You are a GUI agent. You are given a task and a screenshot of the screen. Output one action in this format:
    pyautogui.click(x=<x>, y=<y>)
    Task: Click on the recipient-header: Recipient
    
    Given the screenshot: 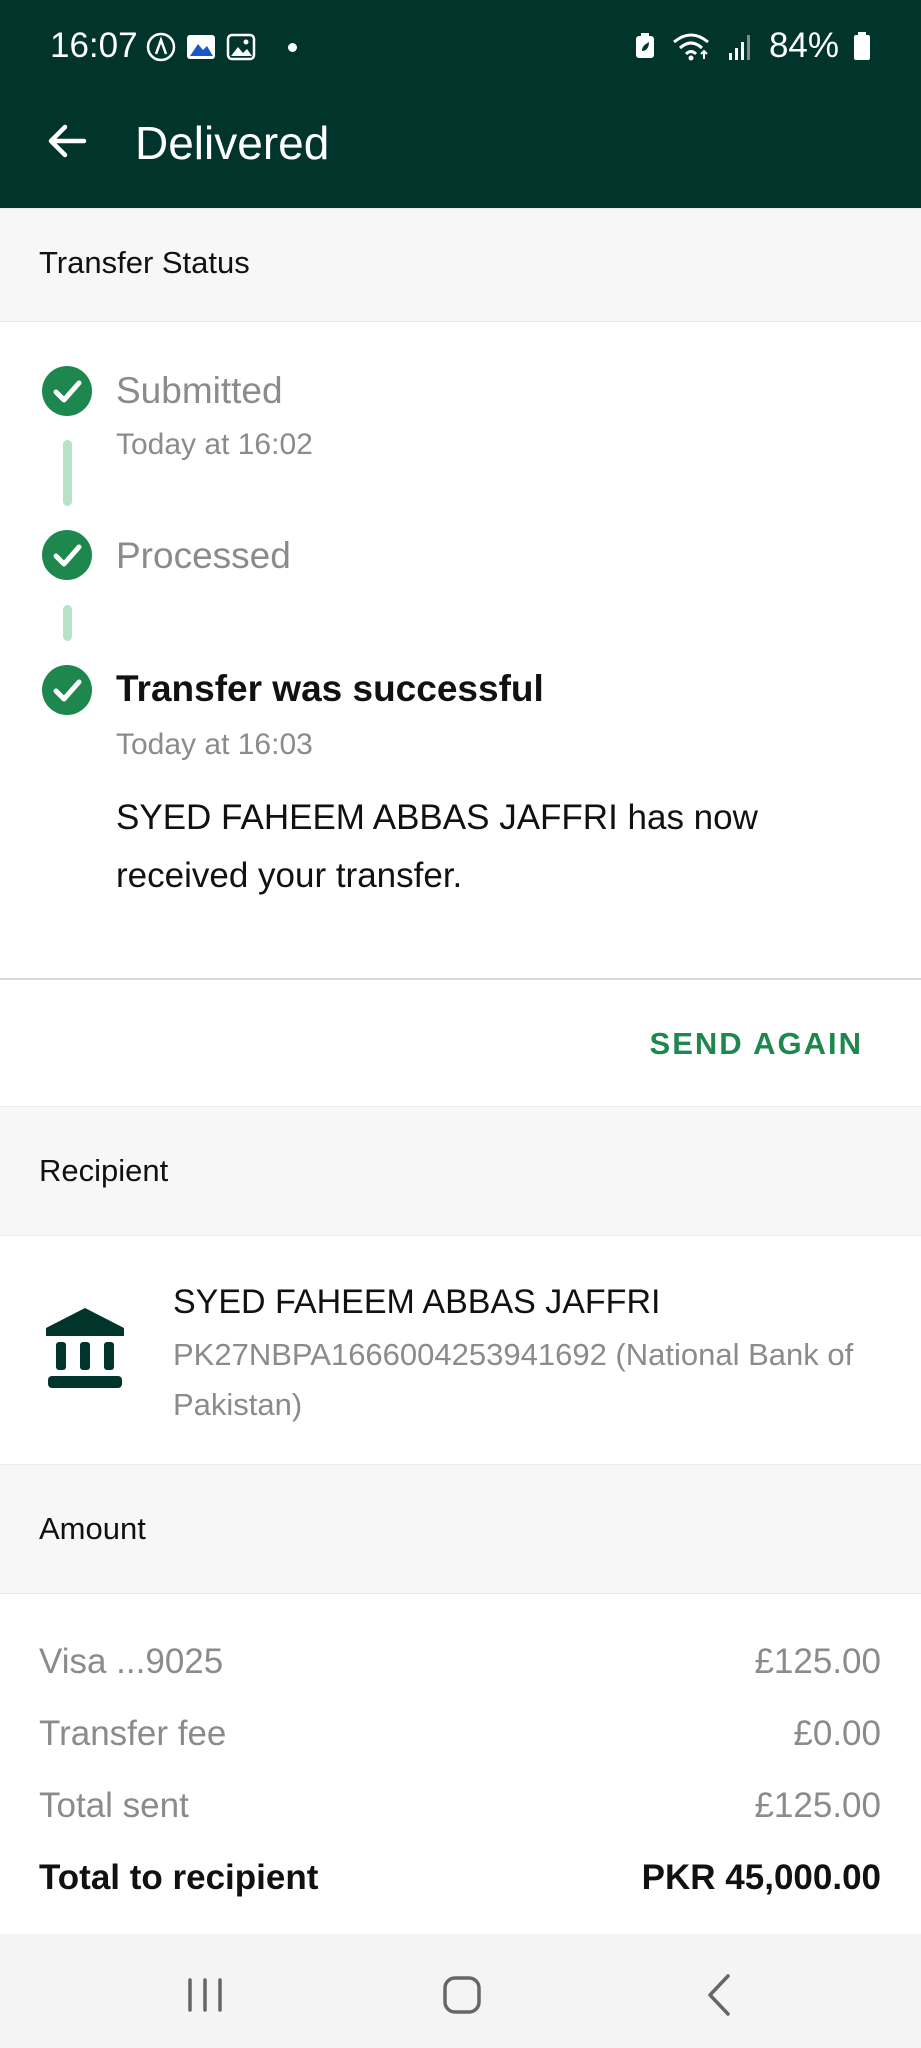 What is the action you would take?
    pyautogui.click(x=460, y=1171)
    